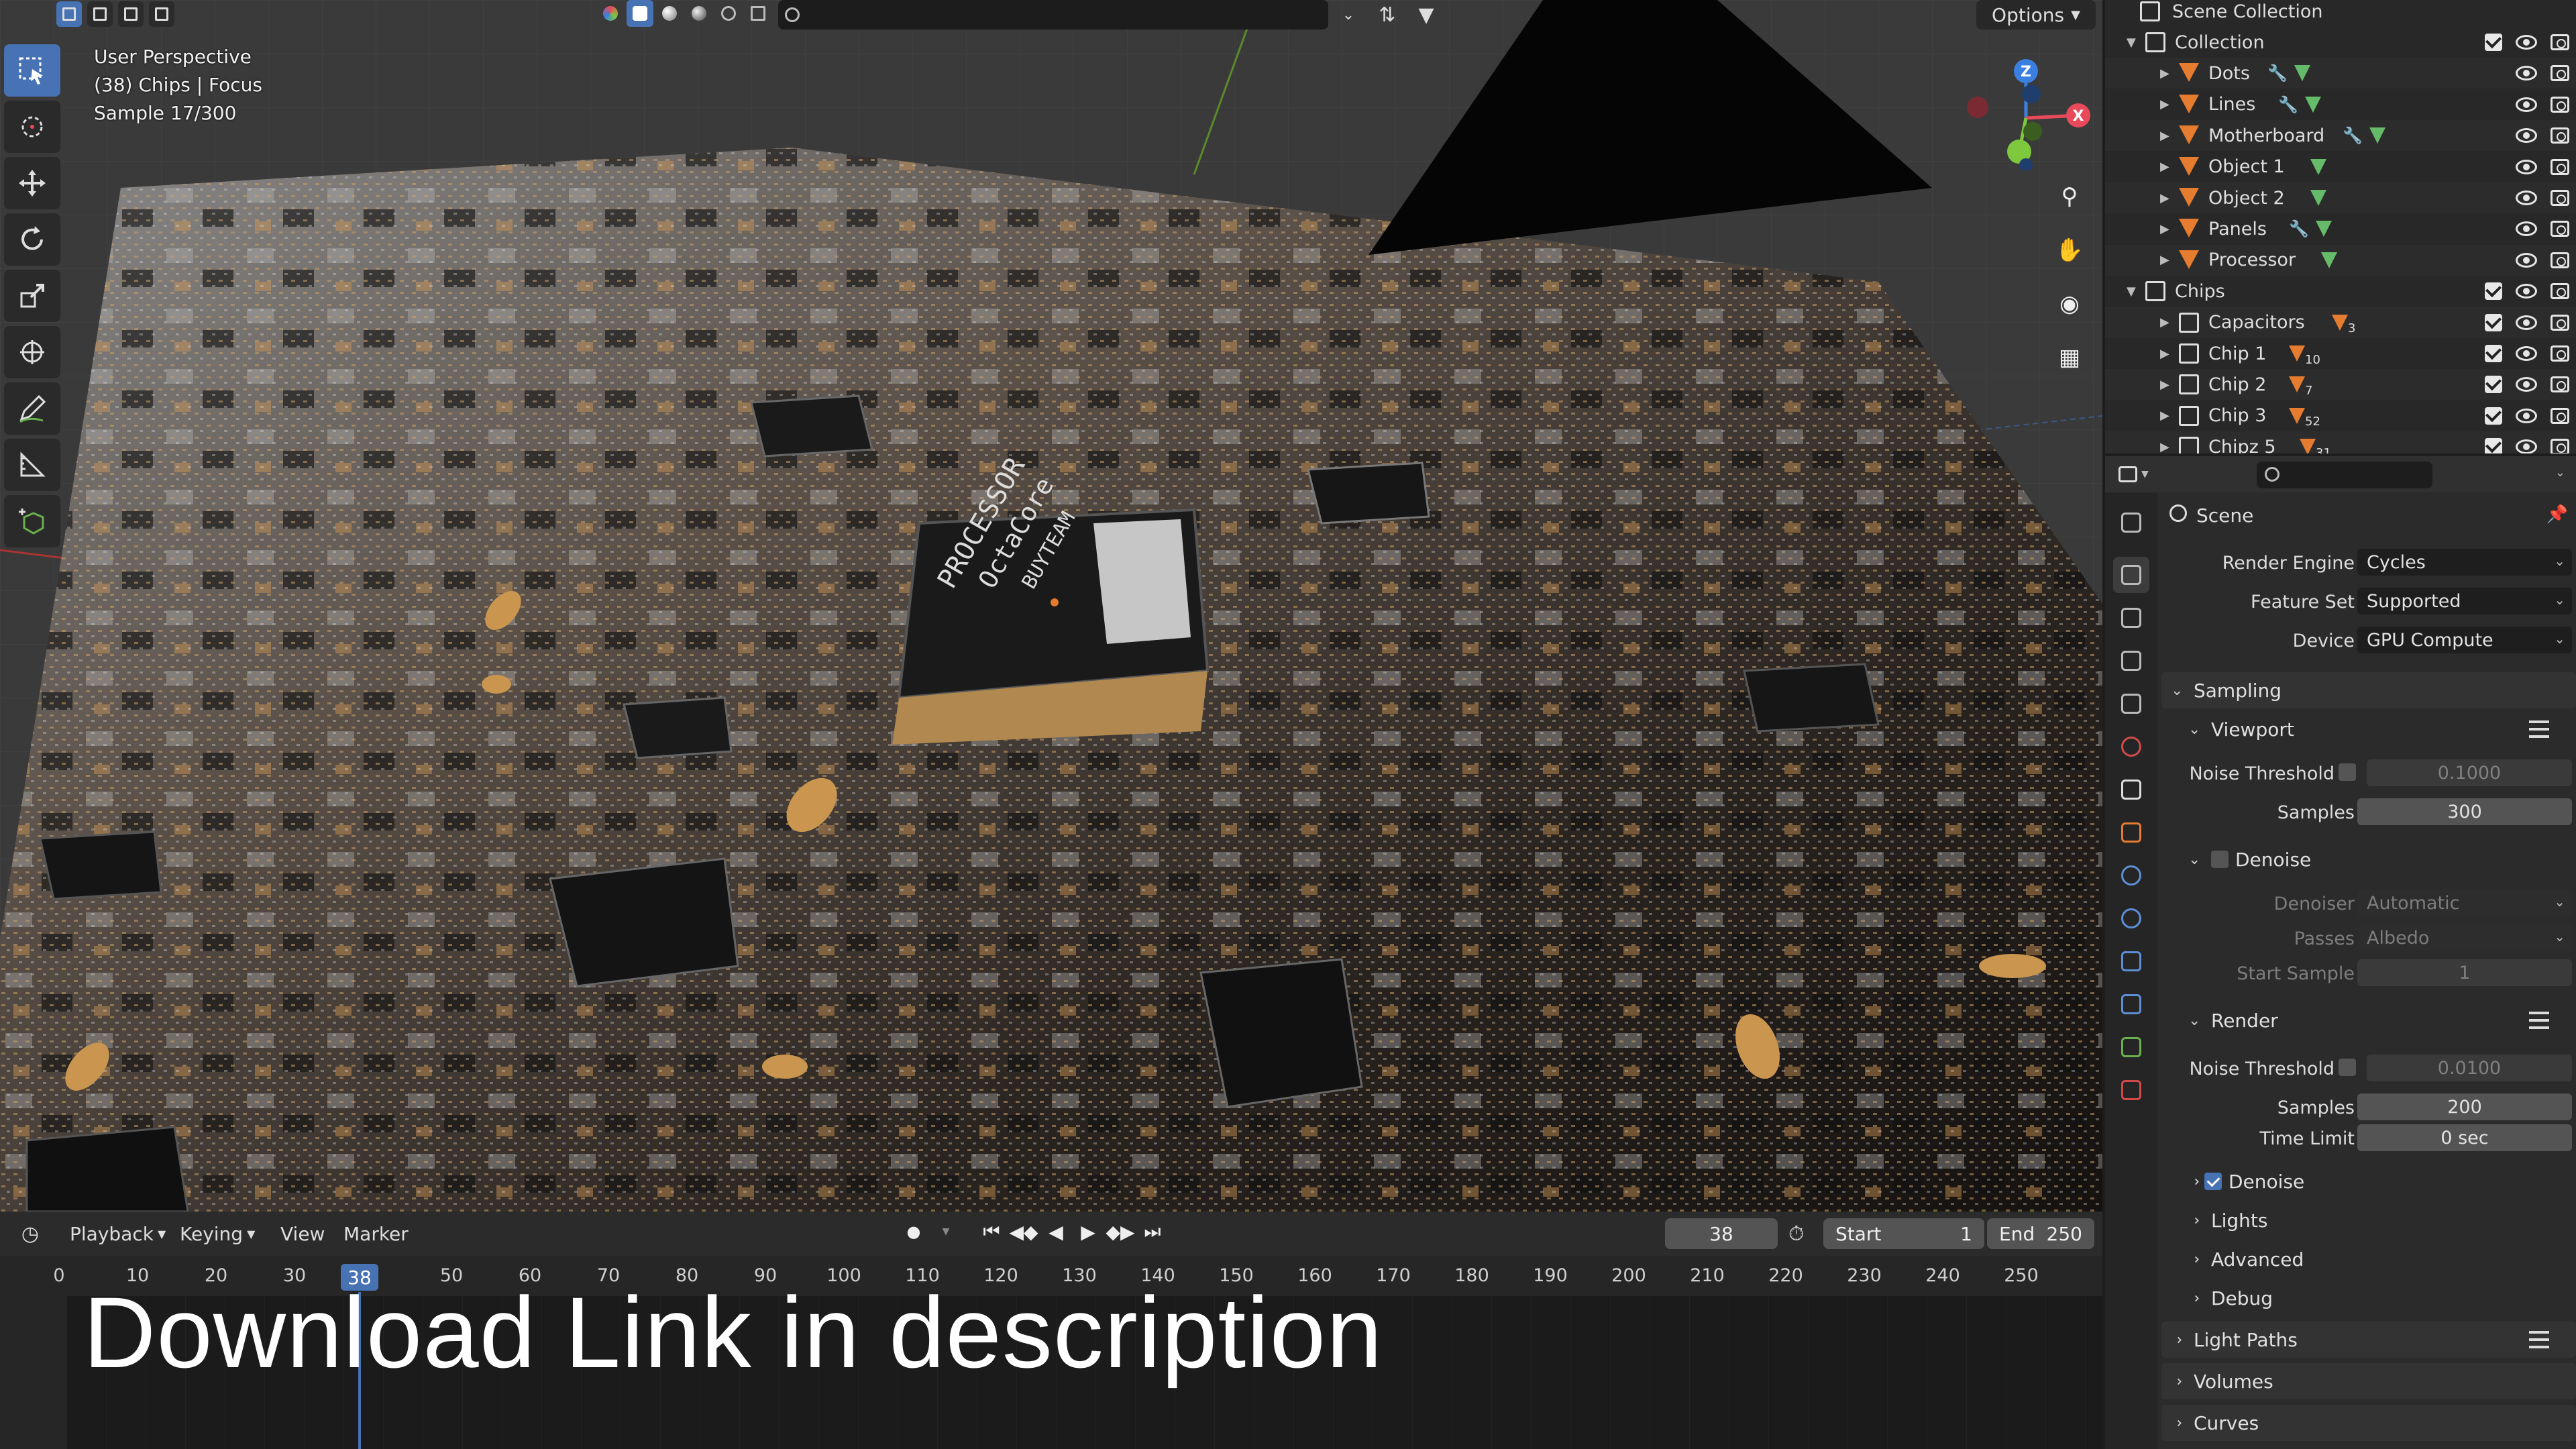  Describe the element at coordinates (2464, 1137) in the screenshot. I see `time-limit-field: 0 sec` at that location.